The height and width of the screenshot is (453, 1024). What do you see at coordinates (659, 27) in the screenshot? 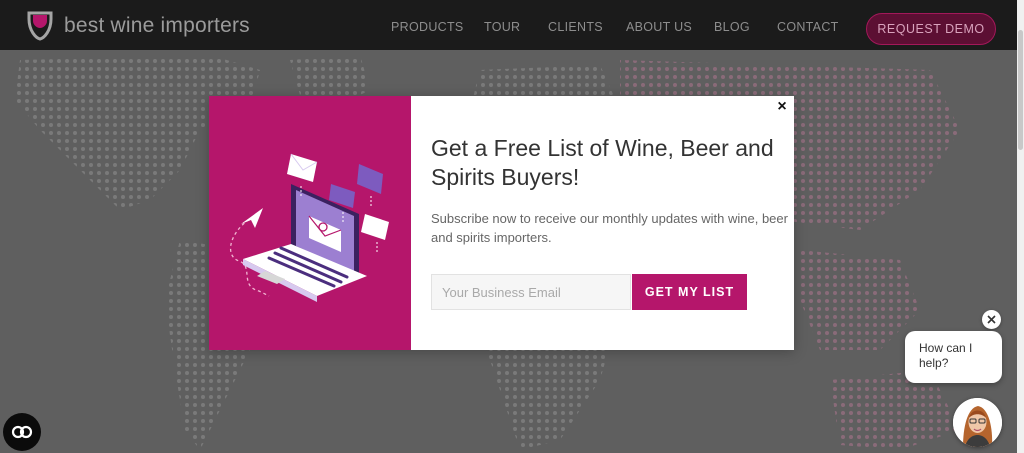
I see `nav-about-us: ABOUT US` at bounding box center [659, 27].